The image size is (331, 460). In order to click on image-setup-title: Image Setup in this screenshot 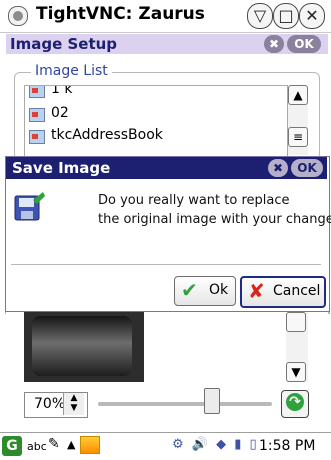, I will do `click(64, 44)`.